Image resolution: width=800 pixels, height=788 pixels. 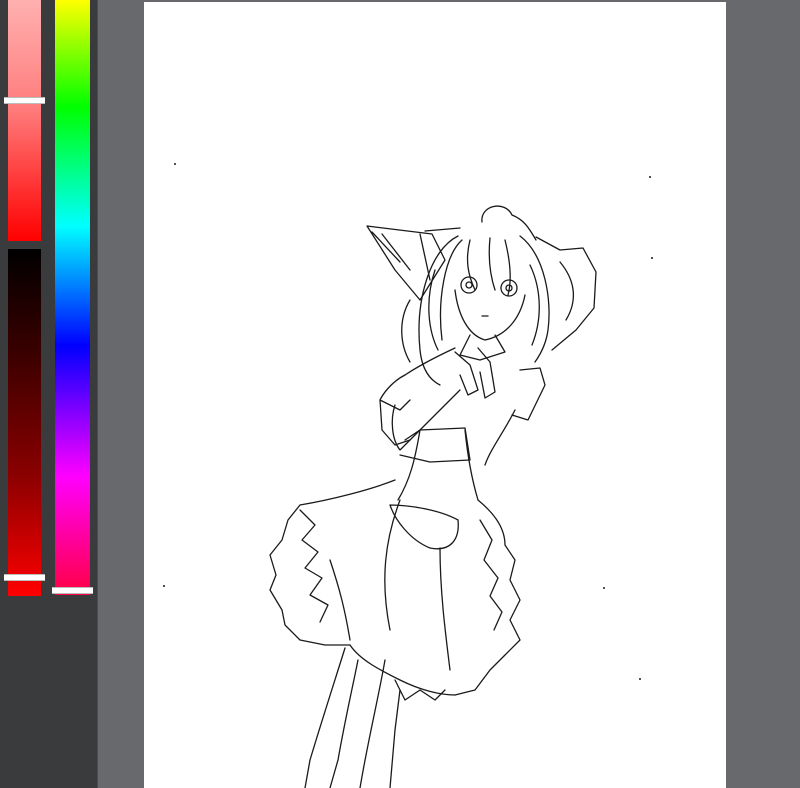 I want to click on panel-divider, so click(x=97, y=394).